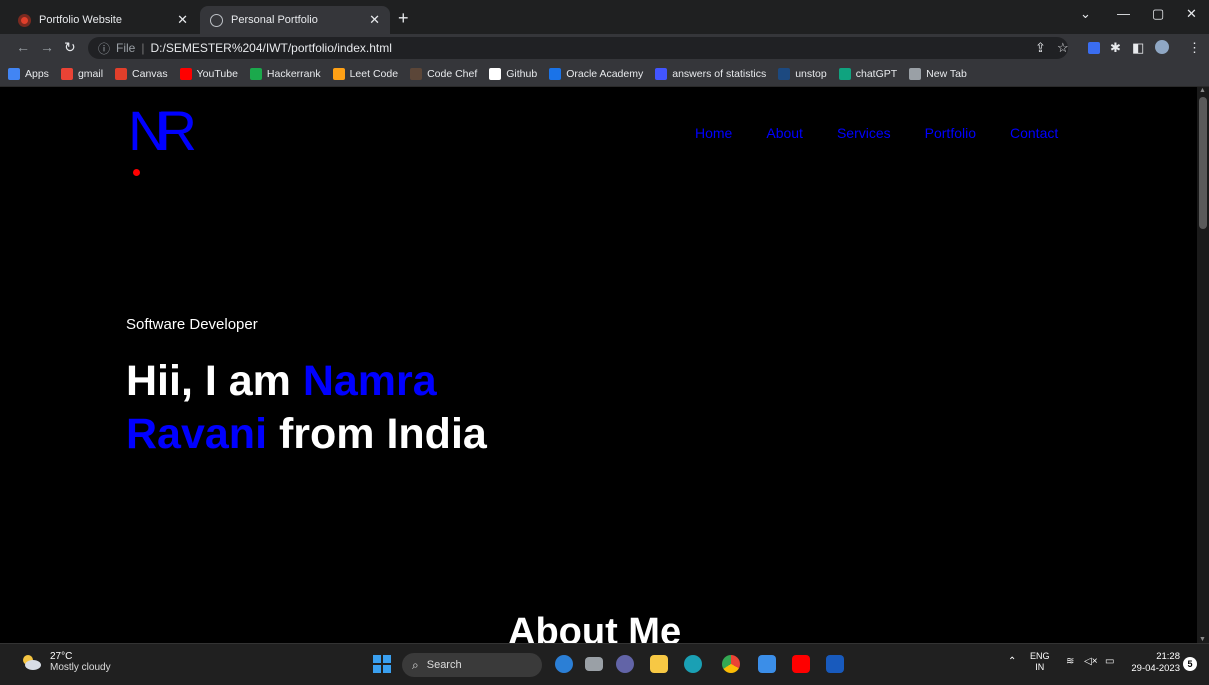 The height and width of the screenshot is (685, 1209). Describe the element at coordinates (452, 74) in the screenshot. I see `bookmark-label: Code Chef` at that location.